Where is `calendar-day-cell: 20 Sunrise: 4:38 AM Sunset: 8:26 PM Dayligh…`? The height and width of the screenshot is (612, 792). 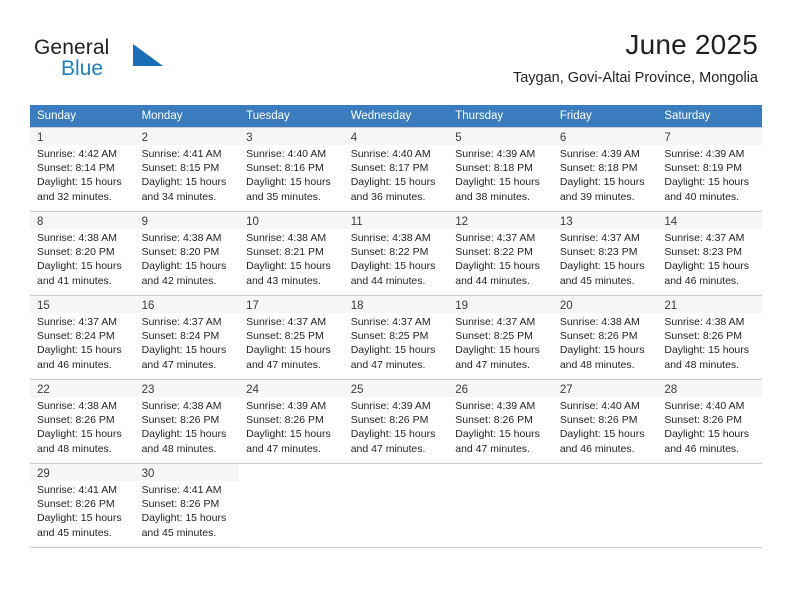
calendar-day-cell: 20 Sunrise: 4:38 AM Sunset: 8:26 PM Dayligh… is located at coordinates (605, 337).